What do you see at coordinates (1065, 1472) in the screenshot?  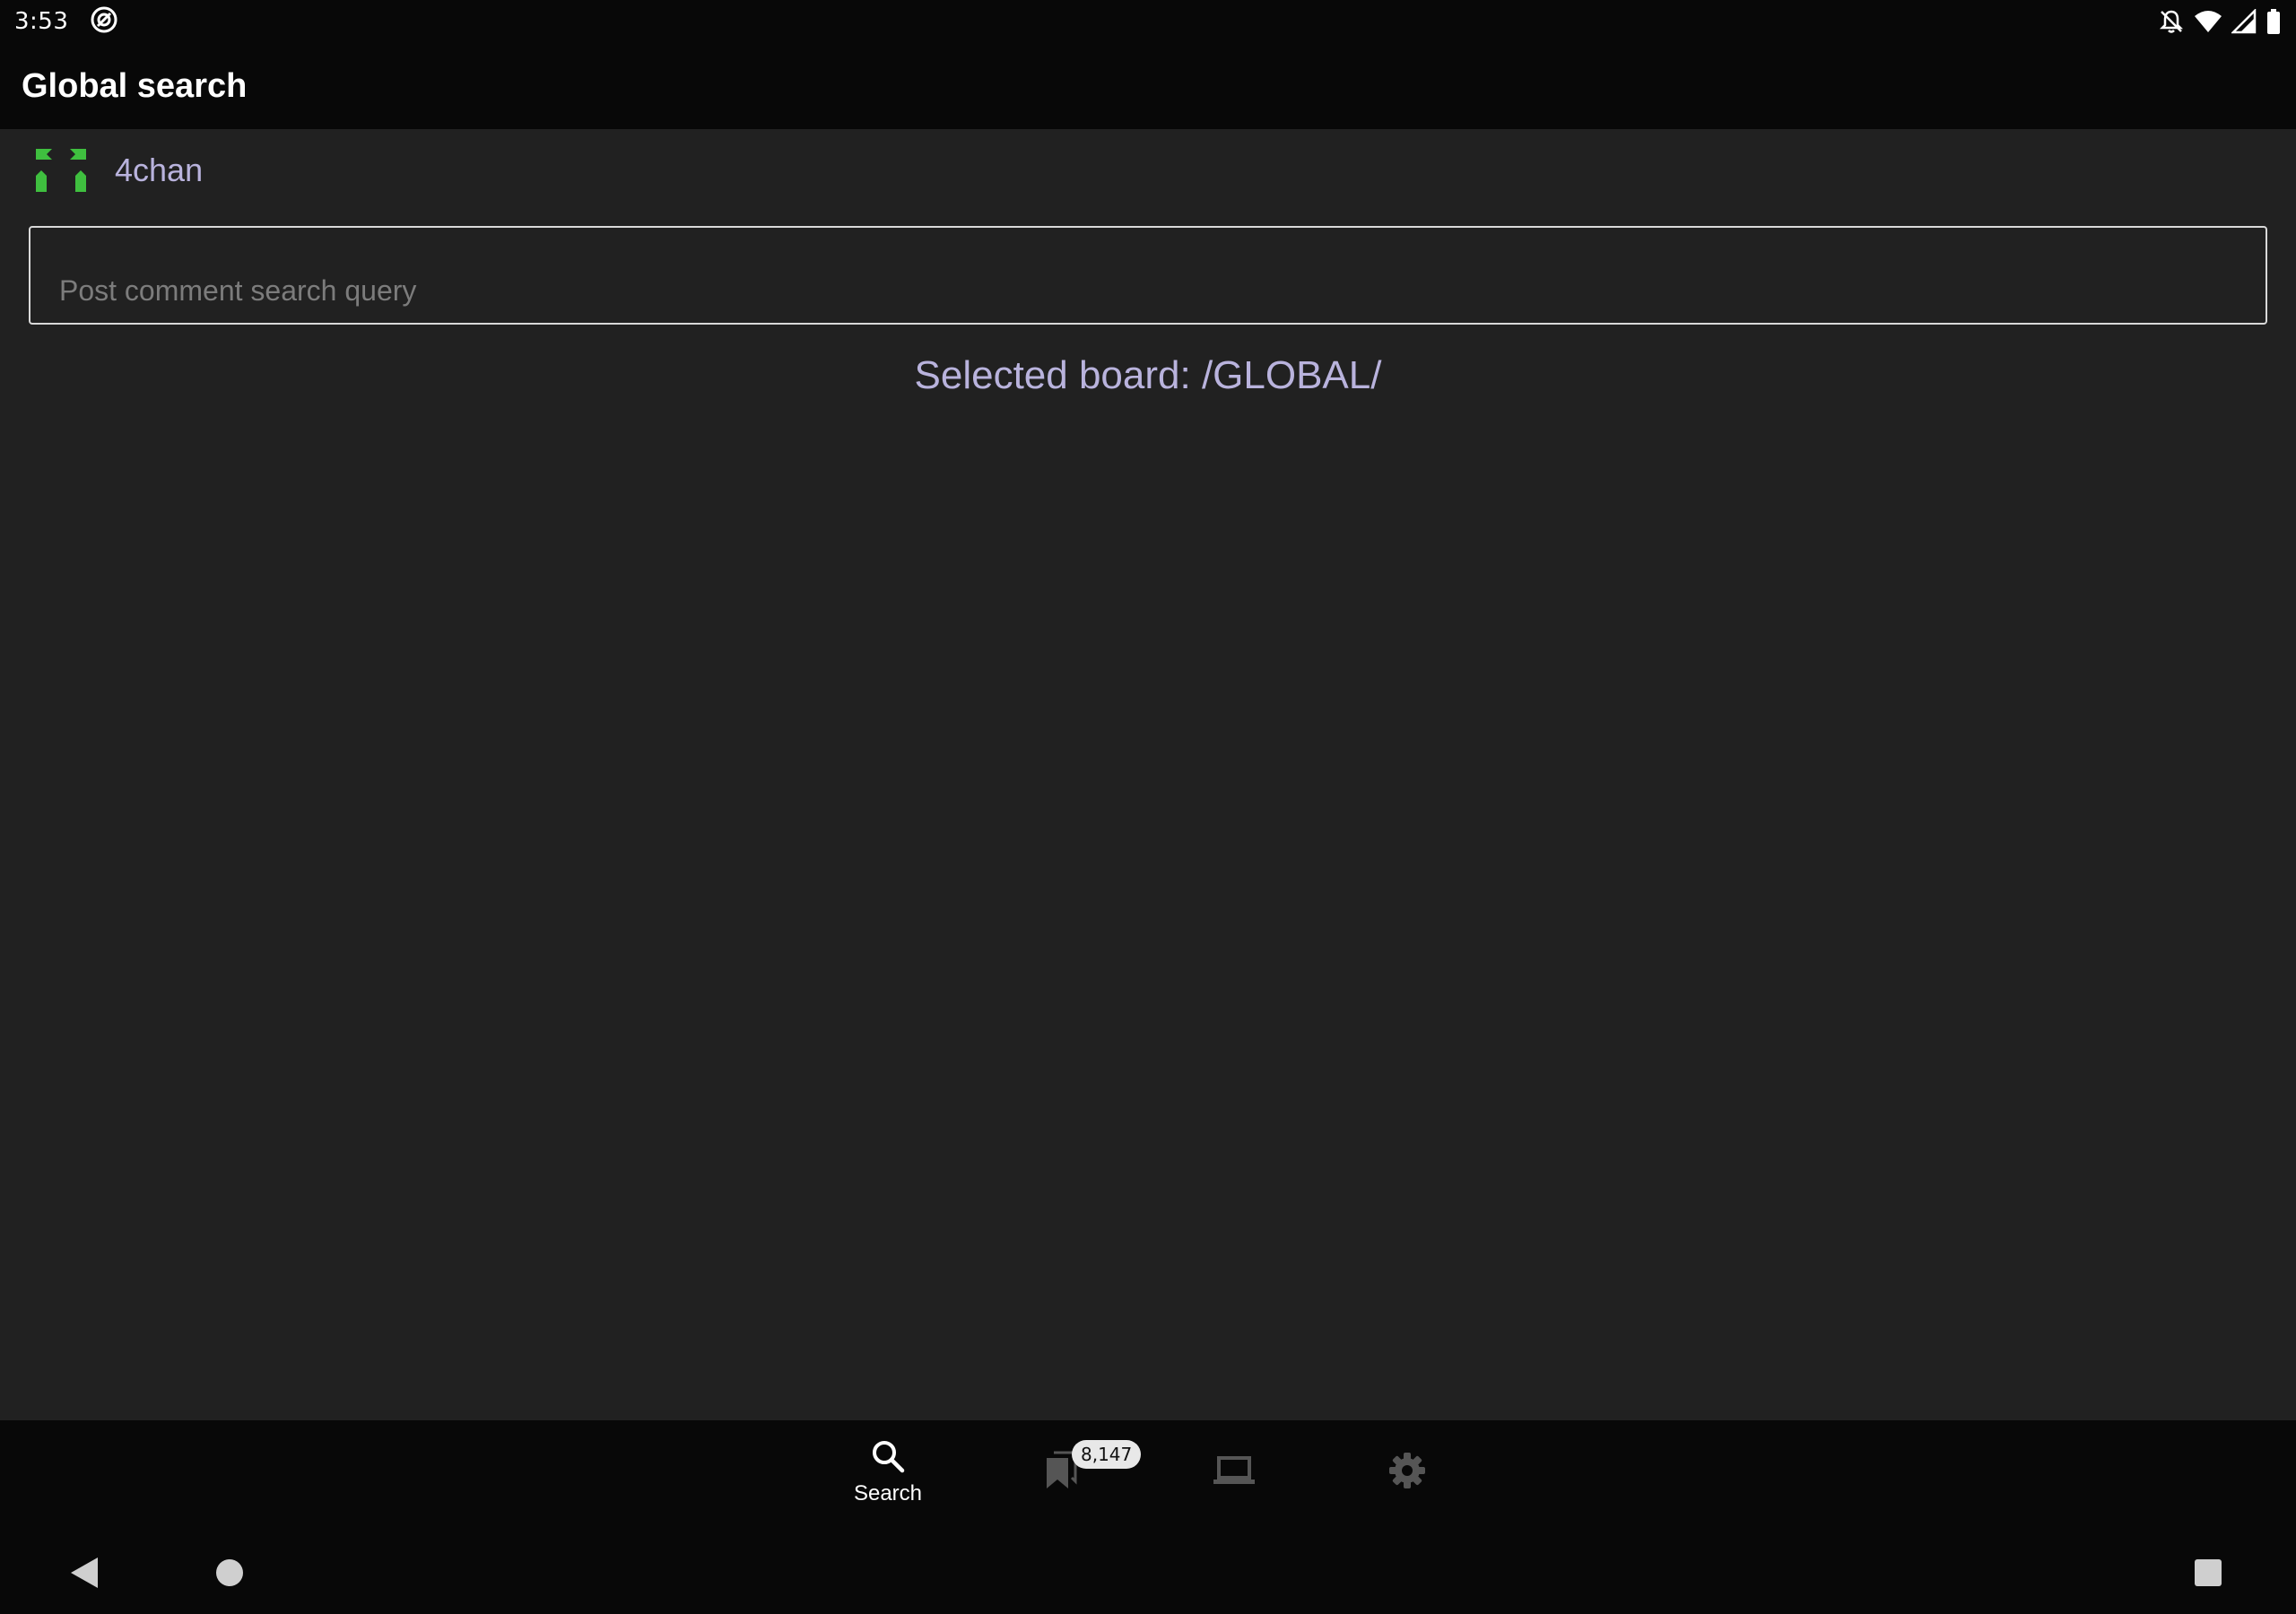 I see `nav-bookmarks-tab: 8,147` at bounding box center [1065, 1472].